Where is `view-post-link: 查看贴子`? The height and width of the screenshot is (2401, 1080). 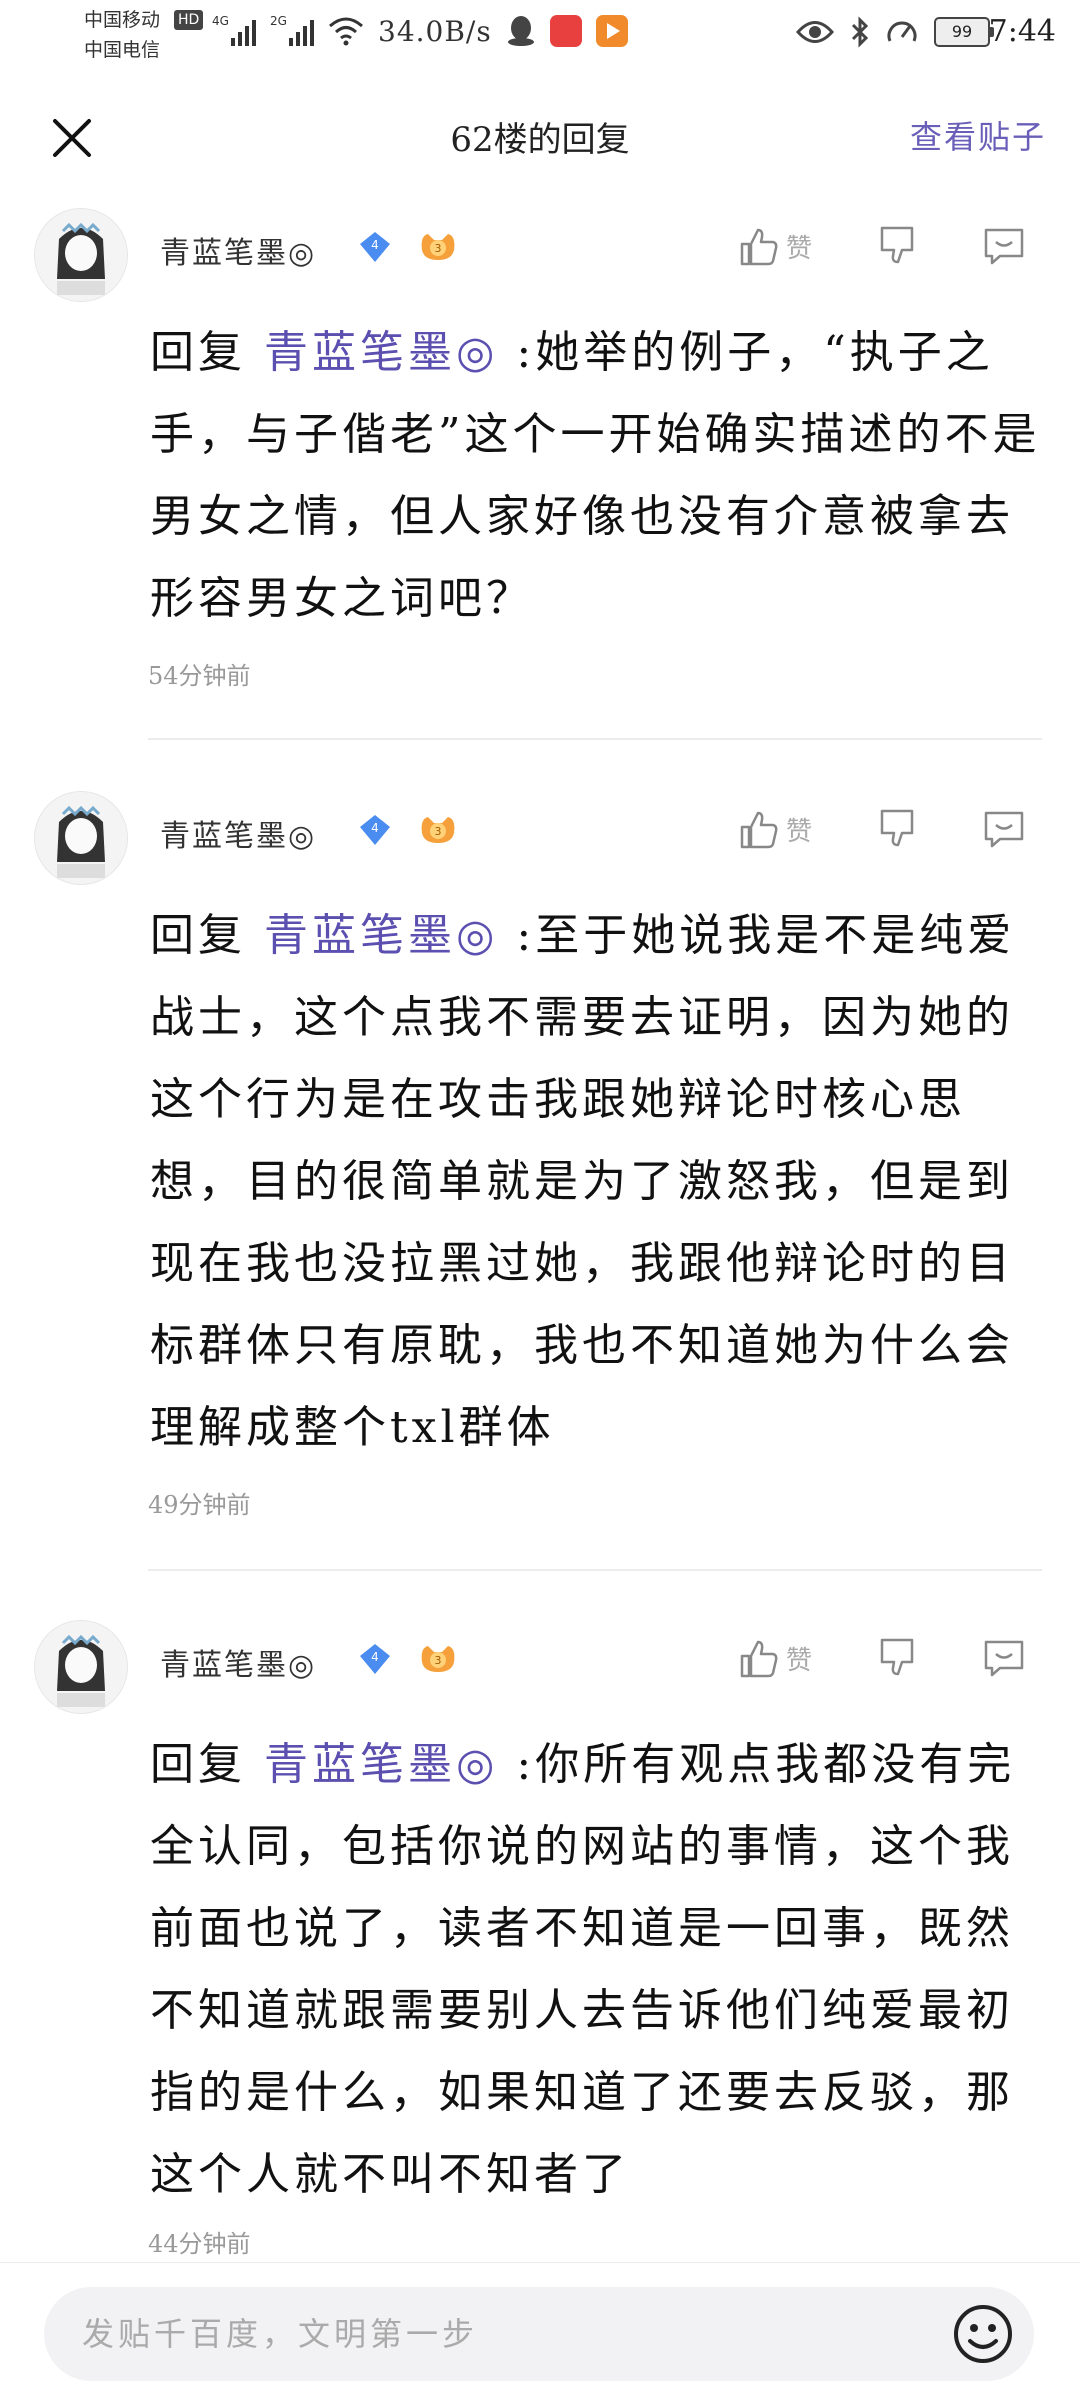
view-post-link: 查看贴子 is located at coordinates (978, 135).